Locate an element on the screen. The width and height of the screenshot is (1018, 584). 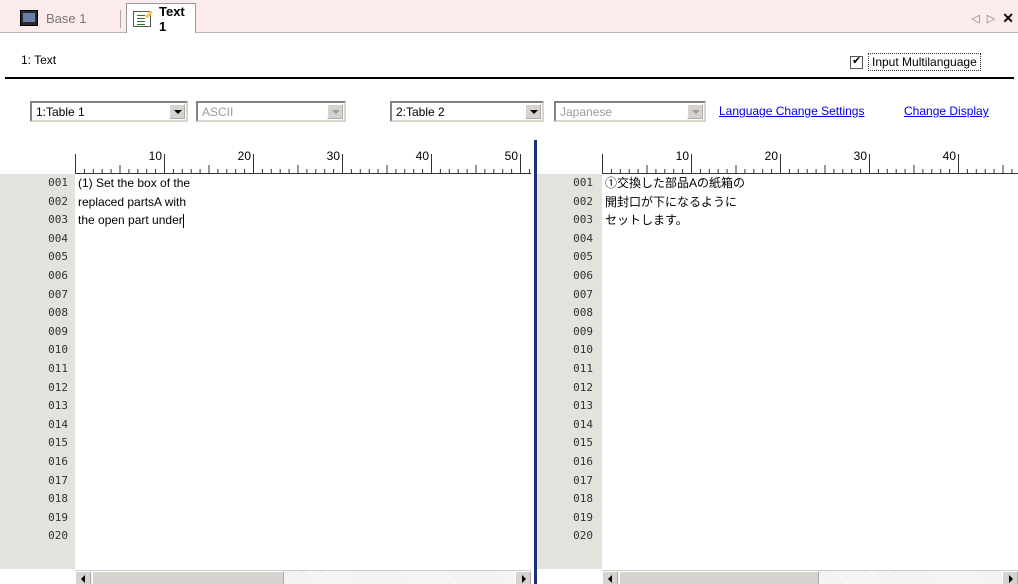
input-multilanguage-checkbox is located at coordinates (856, 61).